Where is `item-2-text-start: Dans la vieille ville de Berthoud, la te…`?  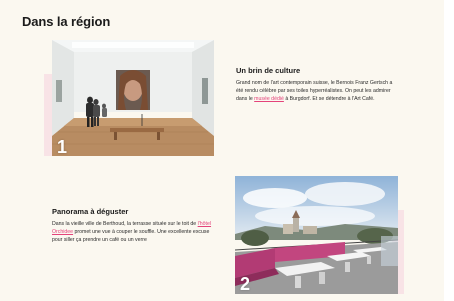
item-2-text-start: Dans la vieille ville de Berthoud, la te… is located at coordinates (125, 224).